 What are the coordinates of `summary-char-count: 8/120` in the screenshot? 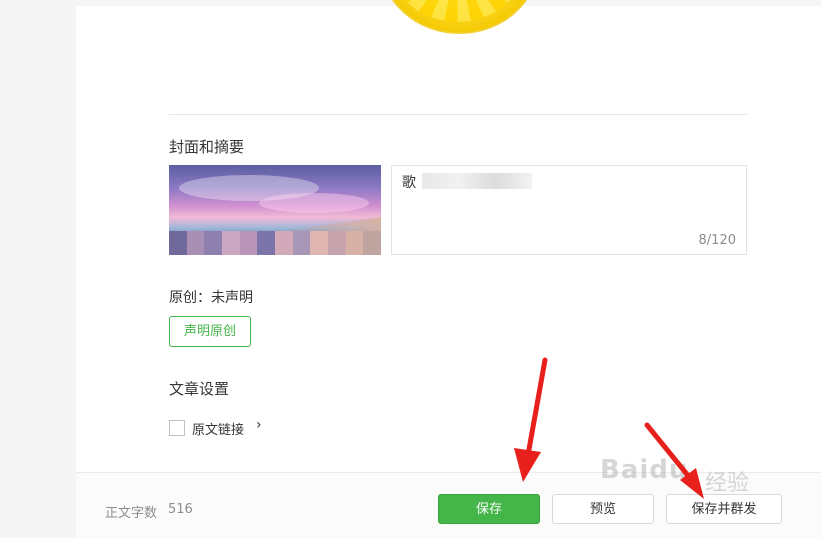 It's located at (717, 240).